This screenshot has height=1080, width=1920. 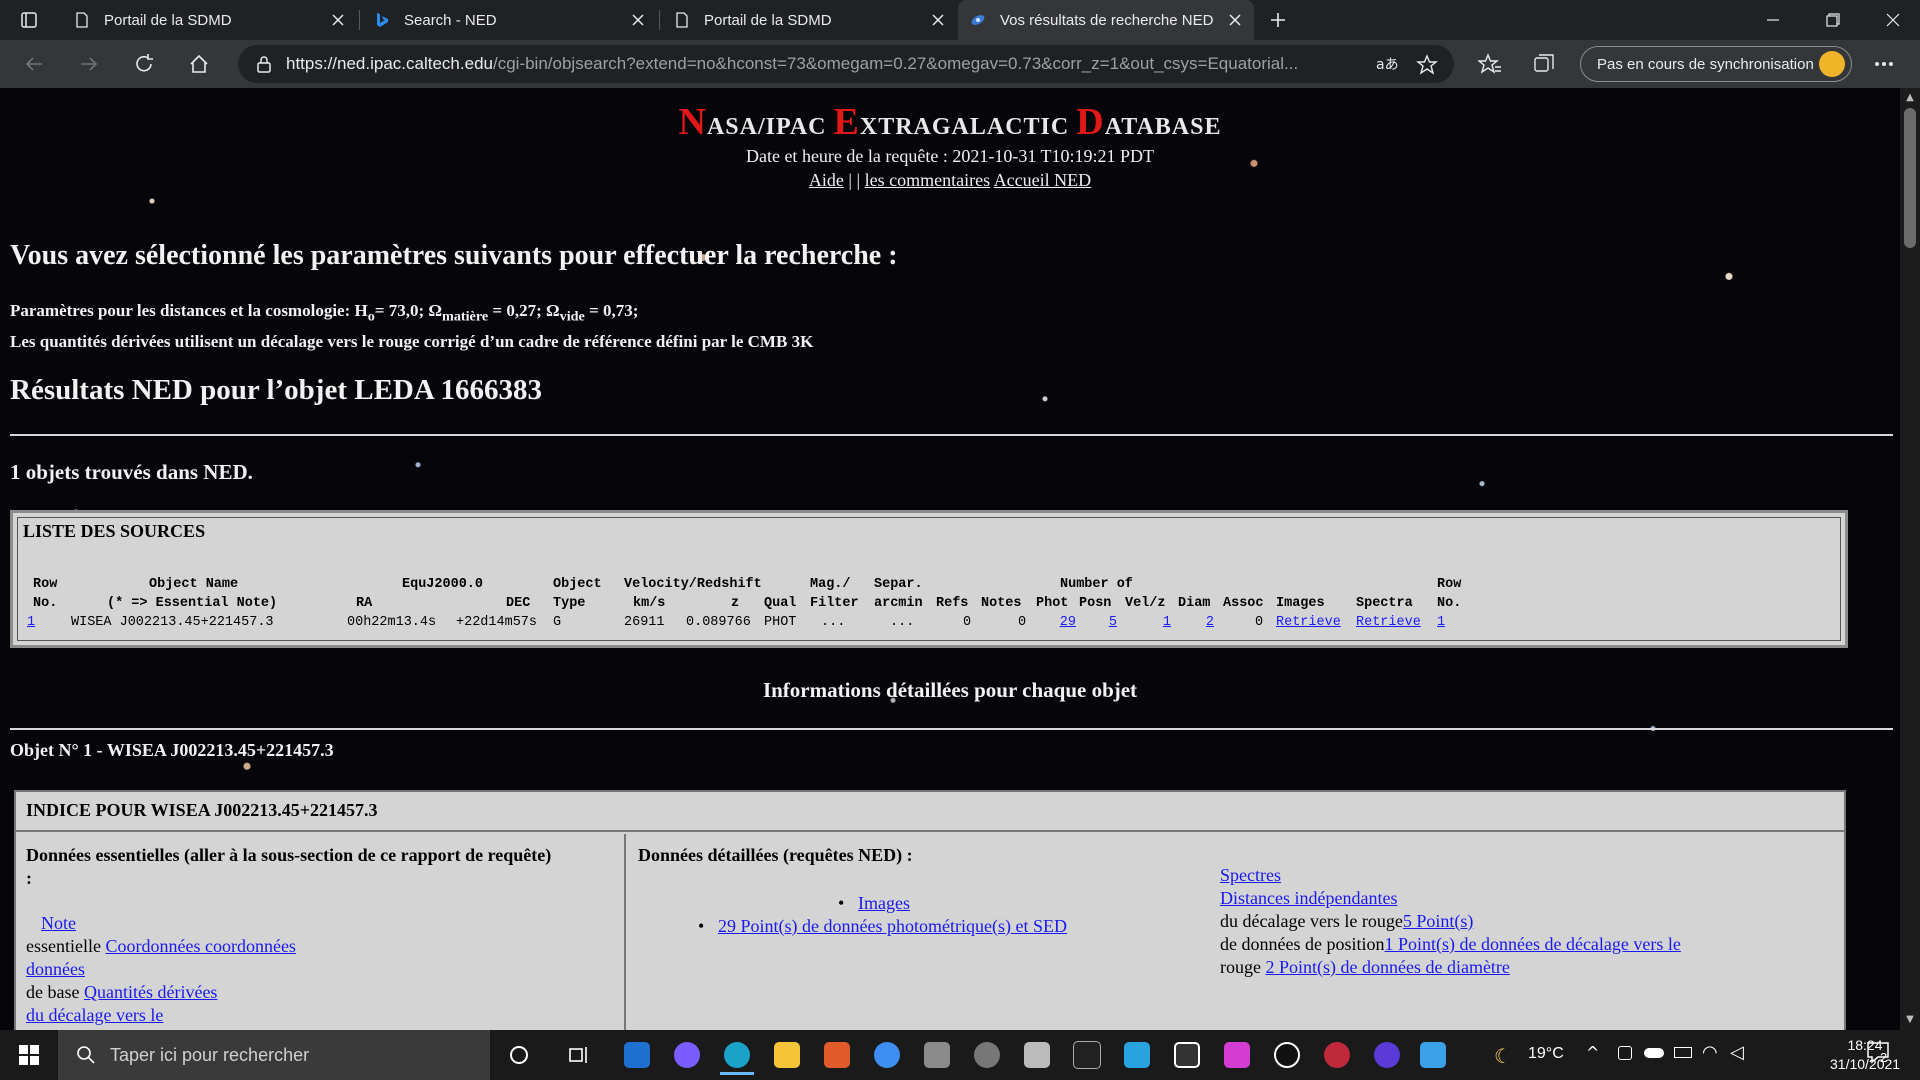 What do you see at coordinates (1625, 1053) in the screenshot?
I see `device-icon` at bounding box center [1625, 1053].